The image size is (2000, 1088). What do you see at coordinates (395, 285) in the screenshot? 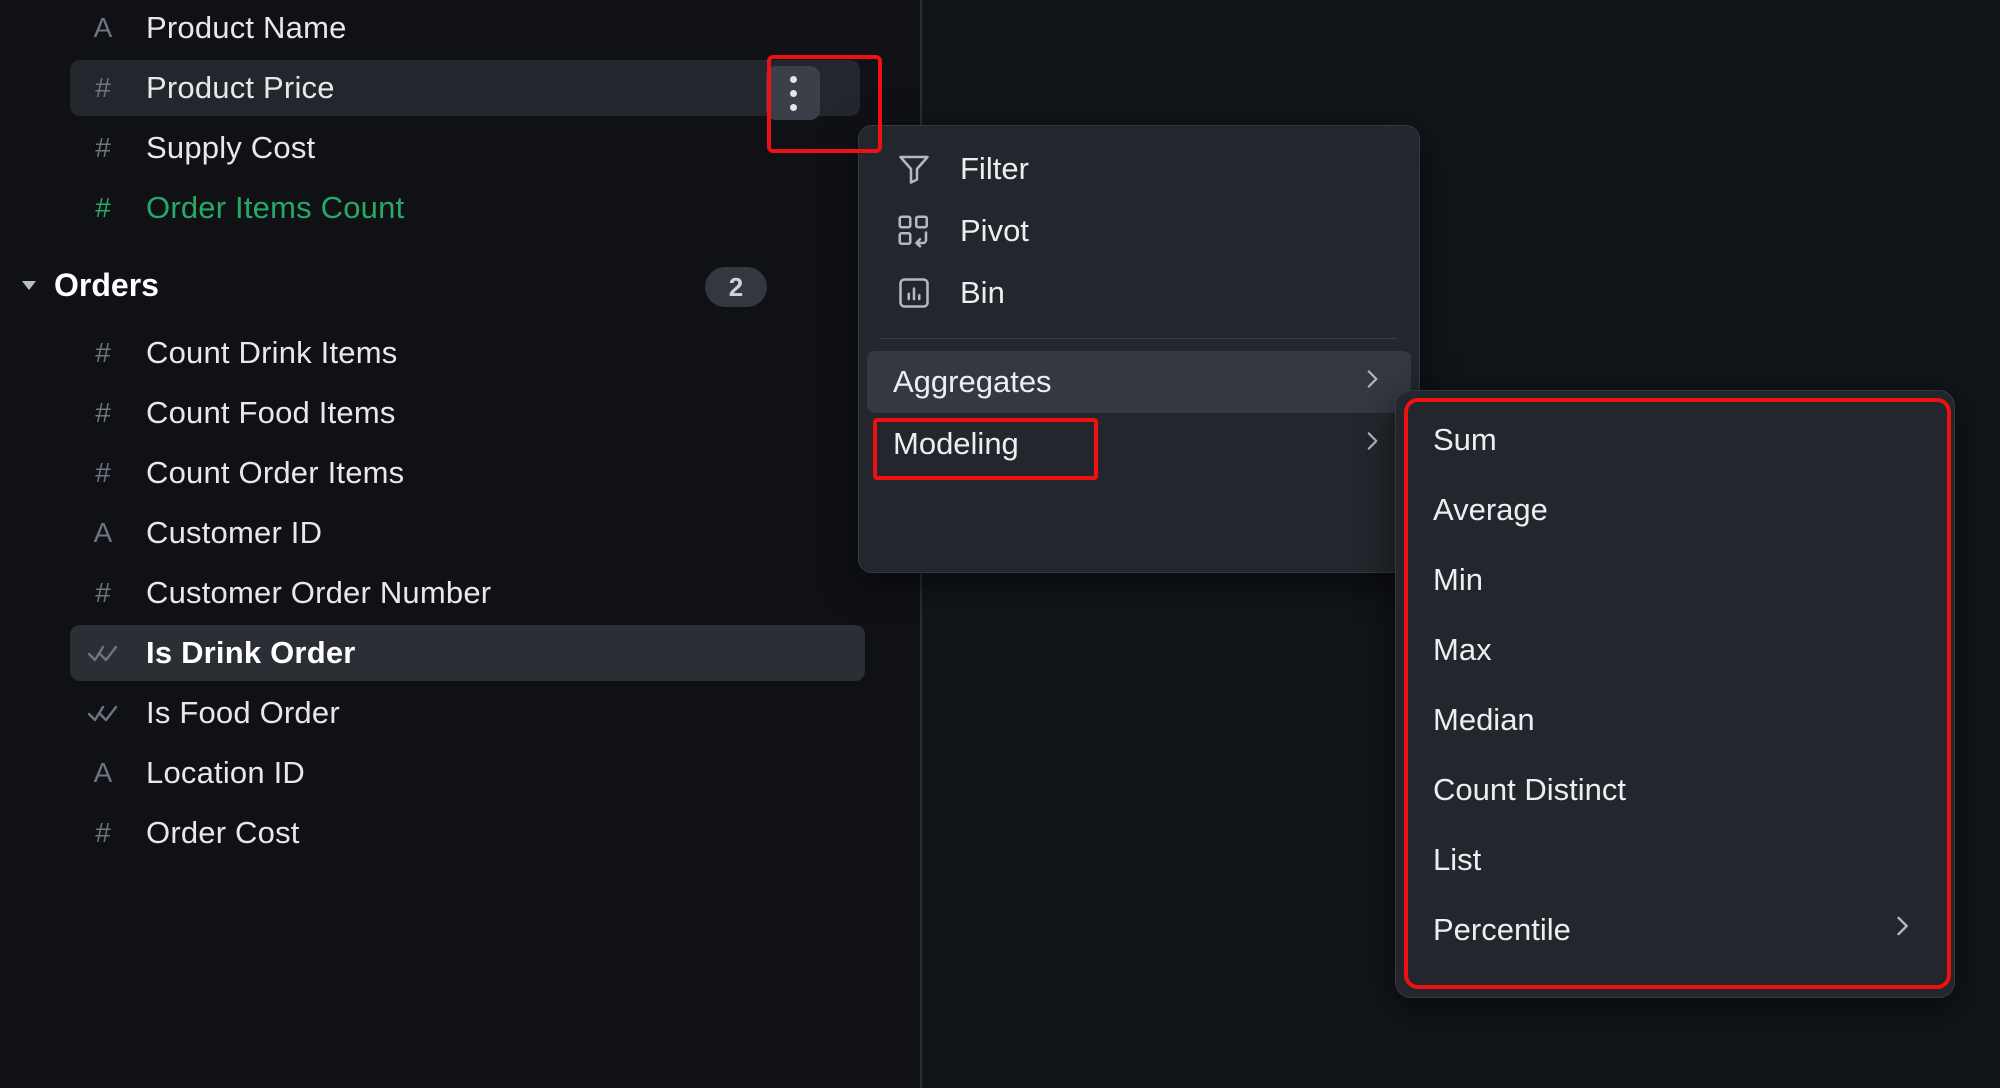
I see `sidebar-group-orders: Orders 2` at bounding box center [395, 285].